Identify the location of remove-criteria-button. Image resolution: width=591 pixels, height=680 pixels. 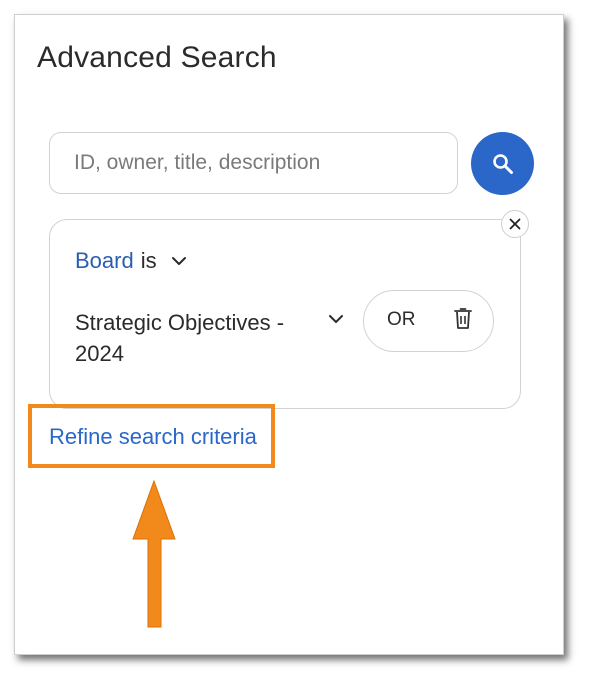
(515, 224).